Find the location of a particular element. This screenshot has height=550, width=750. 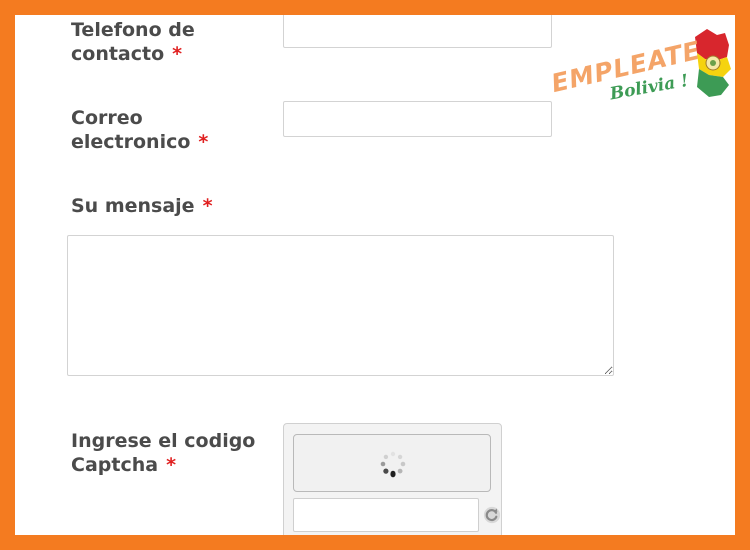

message-label-text: Su mensaje is located at coordinates (133, 206).